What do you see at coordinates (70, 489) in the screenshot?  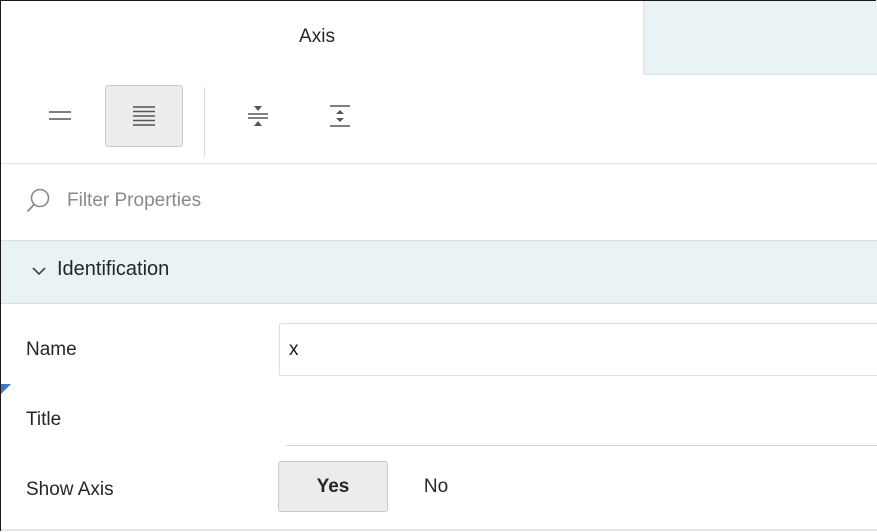 I see `show-axis-label: Show Axis` at bounding box center [70, 489].